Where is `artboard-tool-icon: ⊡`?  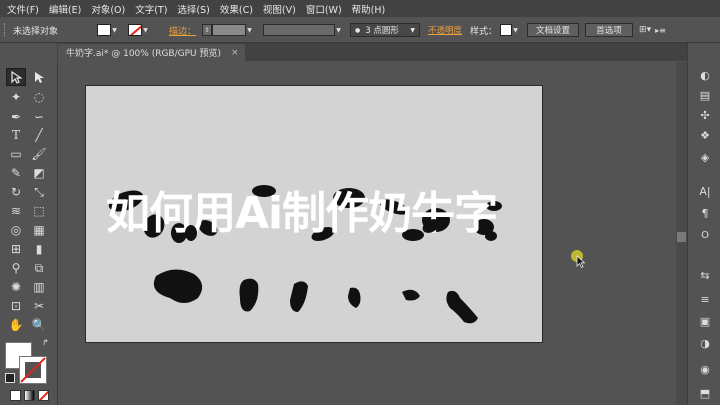 artboard-tool-icon: ⊡ is located at coordinates (16, 306).